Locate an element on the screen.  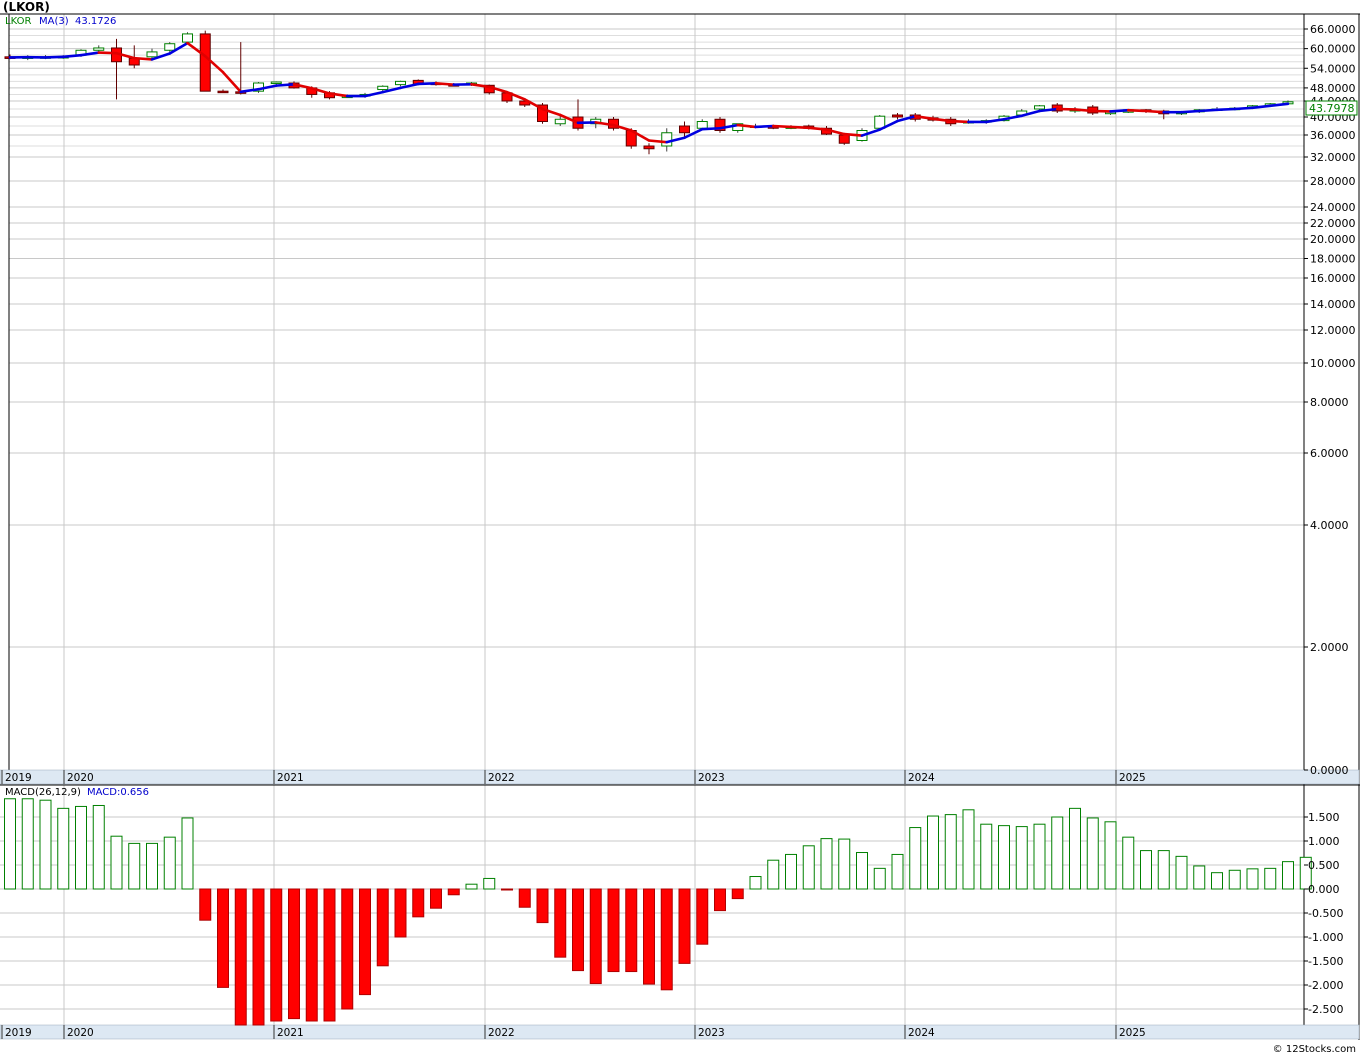
price-year-label: 2023 is located at coordinates (711, 778).